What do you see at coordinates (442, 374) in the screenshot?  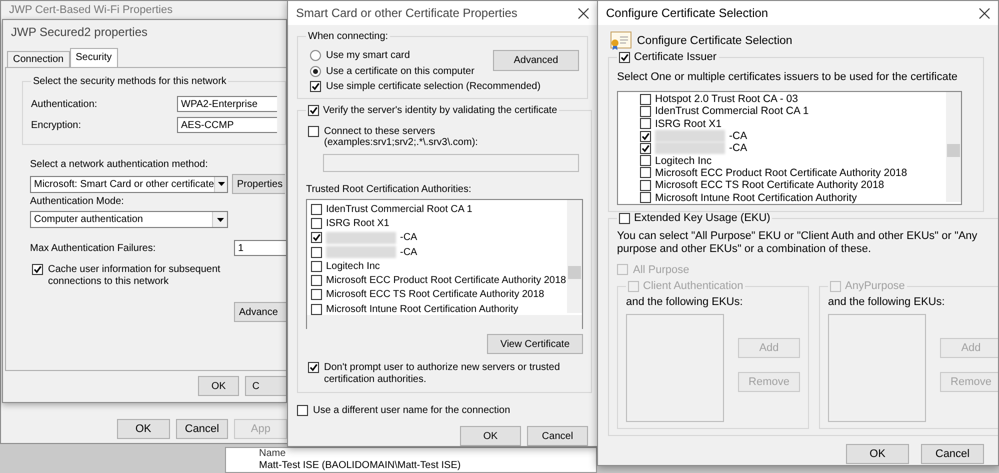 I see `checkbox-label: Don't prompt user to authorize new servers or trusted certification authorities.` at bounding box center [442, 374].